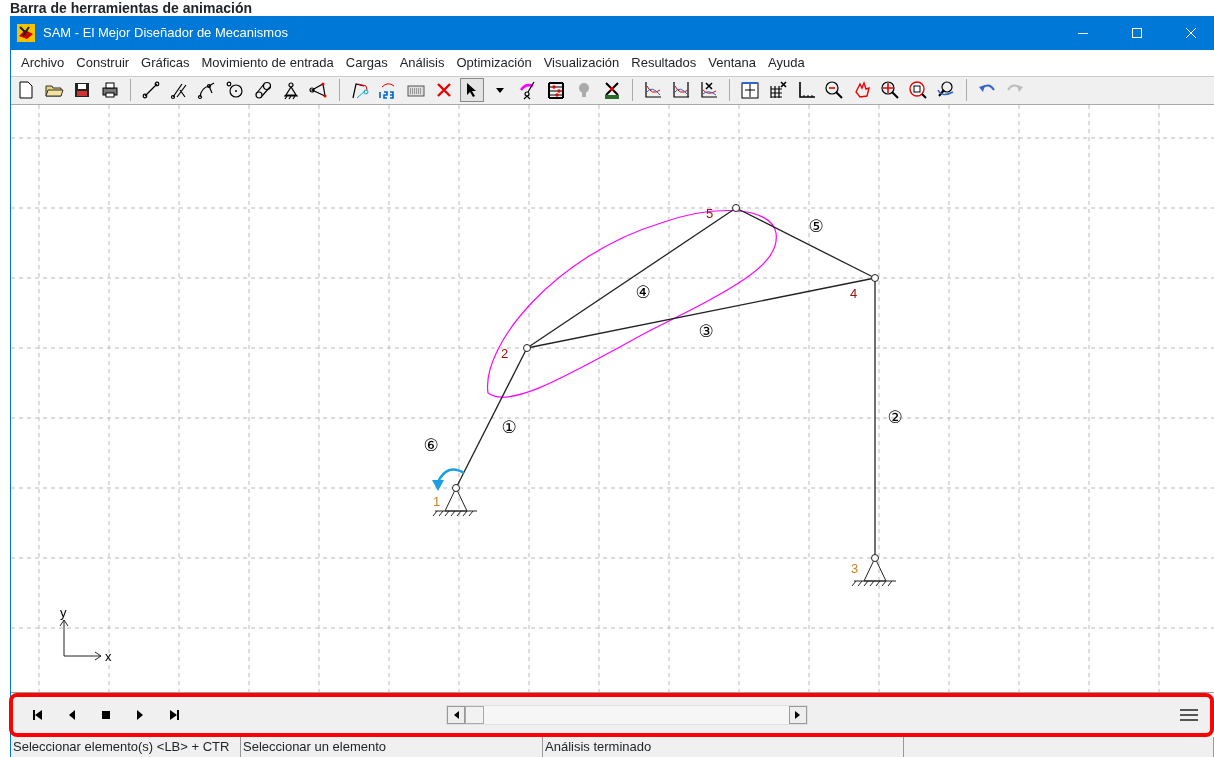 Image resolution: width=1214 pixels, height=757 pixels. I want to click on link-number: ⑤, so click(816, 225).